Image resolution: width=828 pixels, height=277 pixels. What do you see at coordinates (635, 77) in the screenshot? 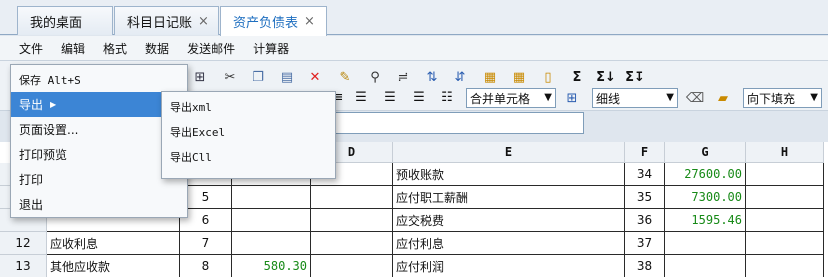
I see `sum-column-icon: Σ↧` at bounding box center [635, 77].